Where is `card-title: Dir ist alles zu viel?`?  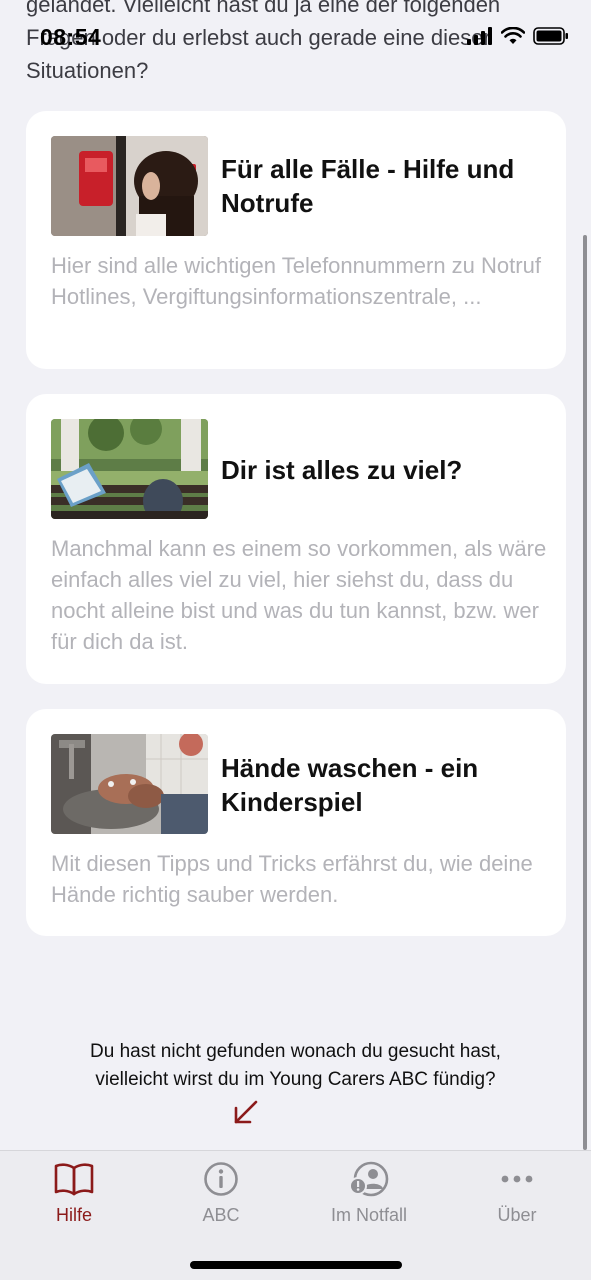
card-title: Dir ist alles zu viel? is located at coordinates (342, 470).